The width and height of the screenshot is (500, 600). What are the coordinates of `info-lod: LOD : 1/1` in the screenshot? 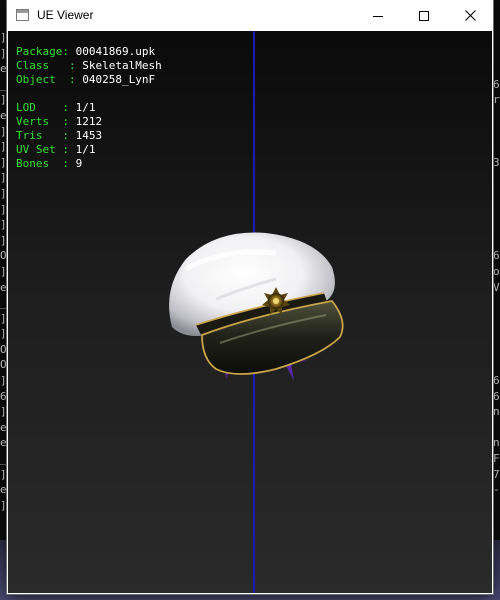 It's located at (56, 107).